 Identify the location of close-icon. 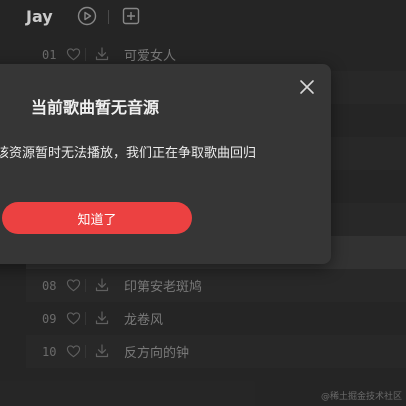
(307, 87).